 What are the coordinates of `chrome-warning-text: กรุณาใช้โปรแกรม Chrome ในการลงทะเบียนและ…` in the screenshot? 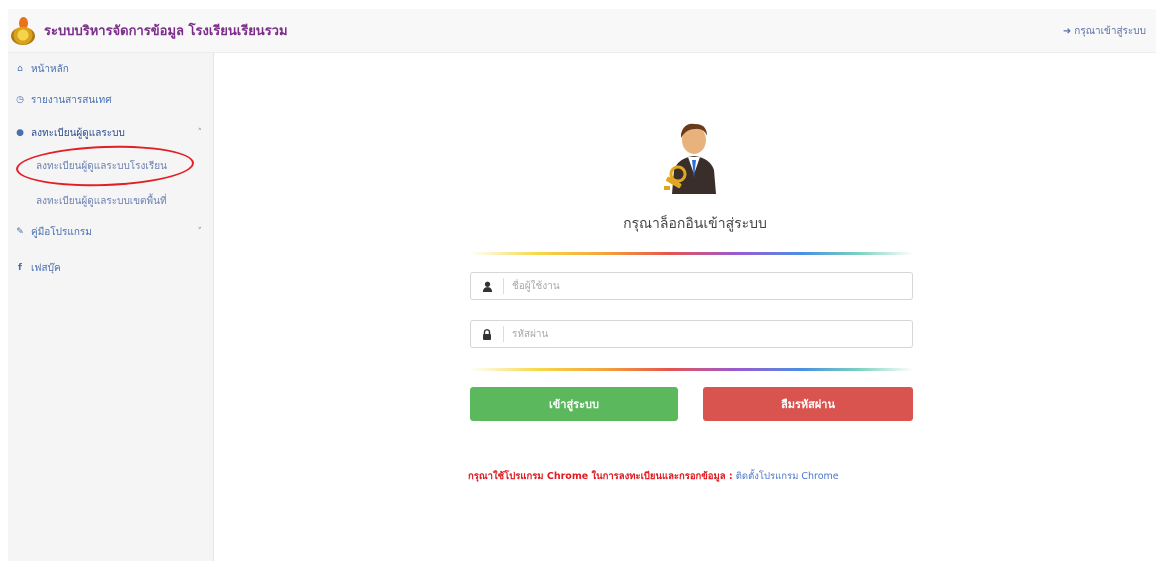 It's located at (600, 476).